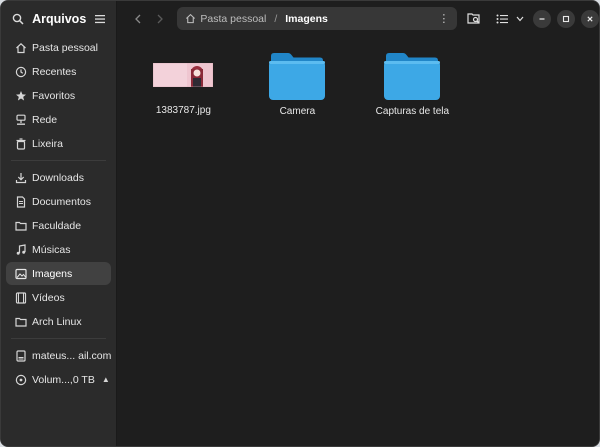 This screenshot has height=447, width=600. Describe the element at coordinates (21, 249) in the screenshot. I see `music-icon` at that location.